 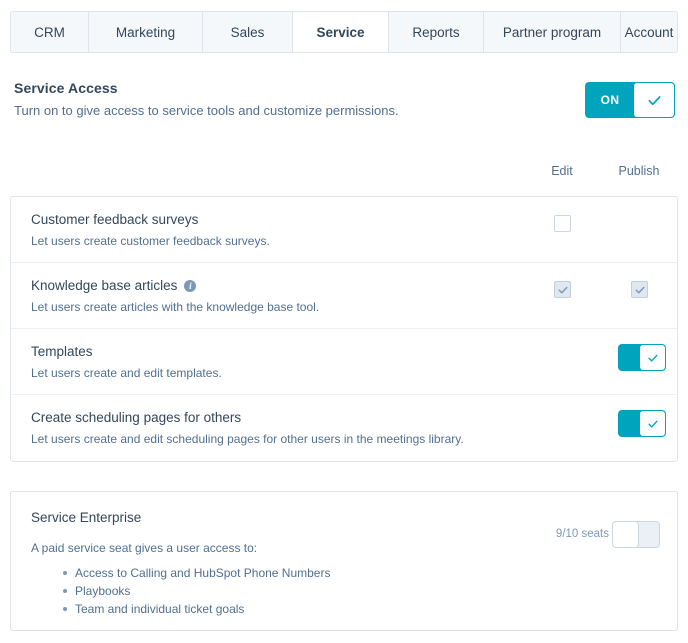 I want to click on page-title: Service Access, so click(x=66, y=88).